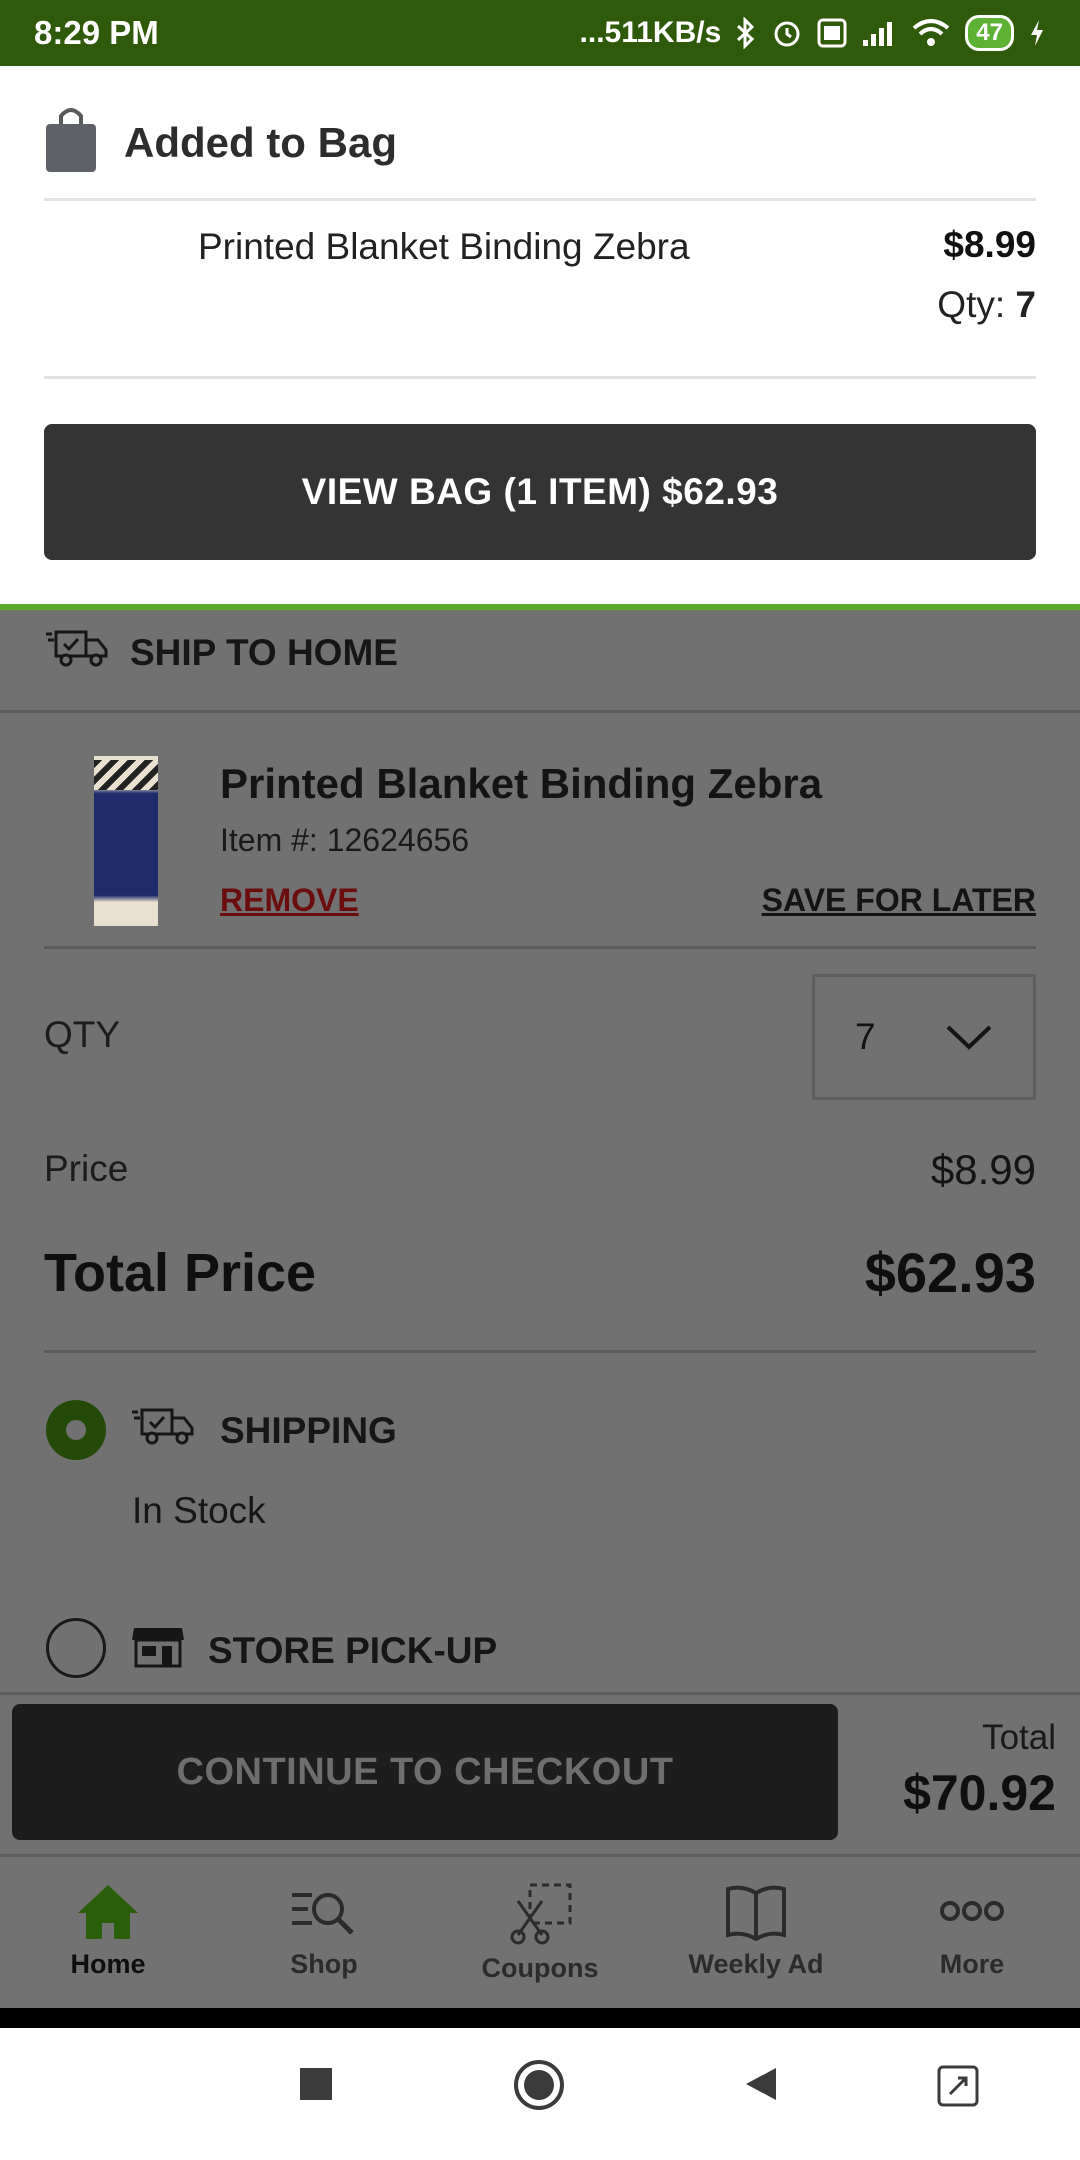 The width and height of the screenshot is (1080, 2160). I want to click on nav-home: Home, so click(108, 1932).